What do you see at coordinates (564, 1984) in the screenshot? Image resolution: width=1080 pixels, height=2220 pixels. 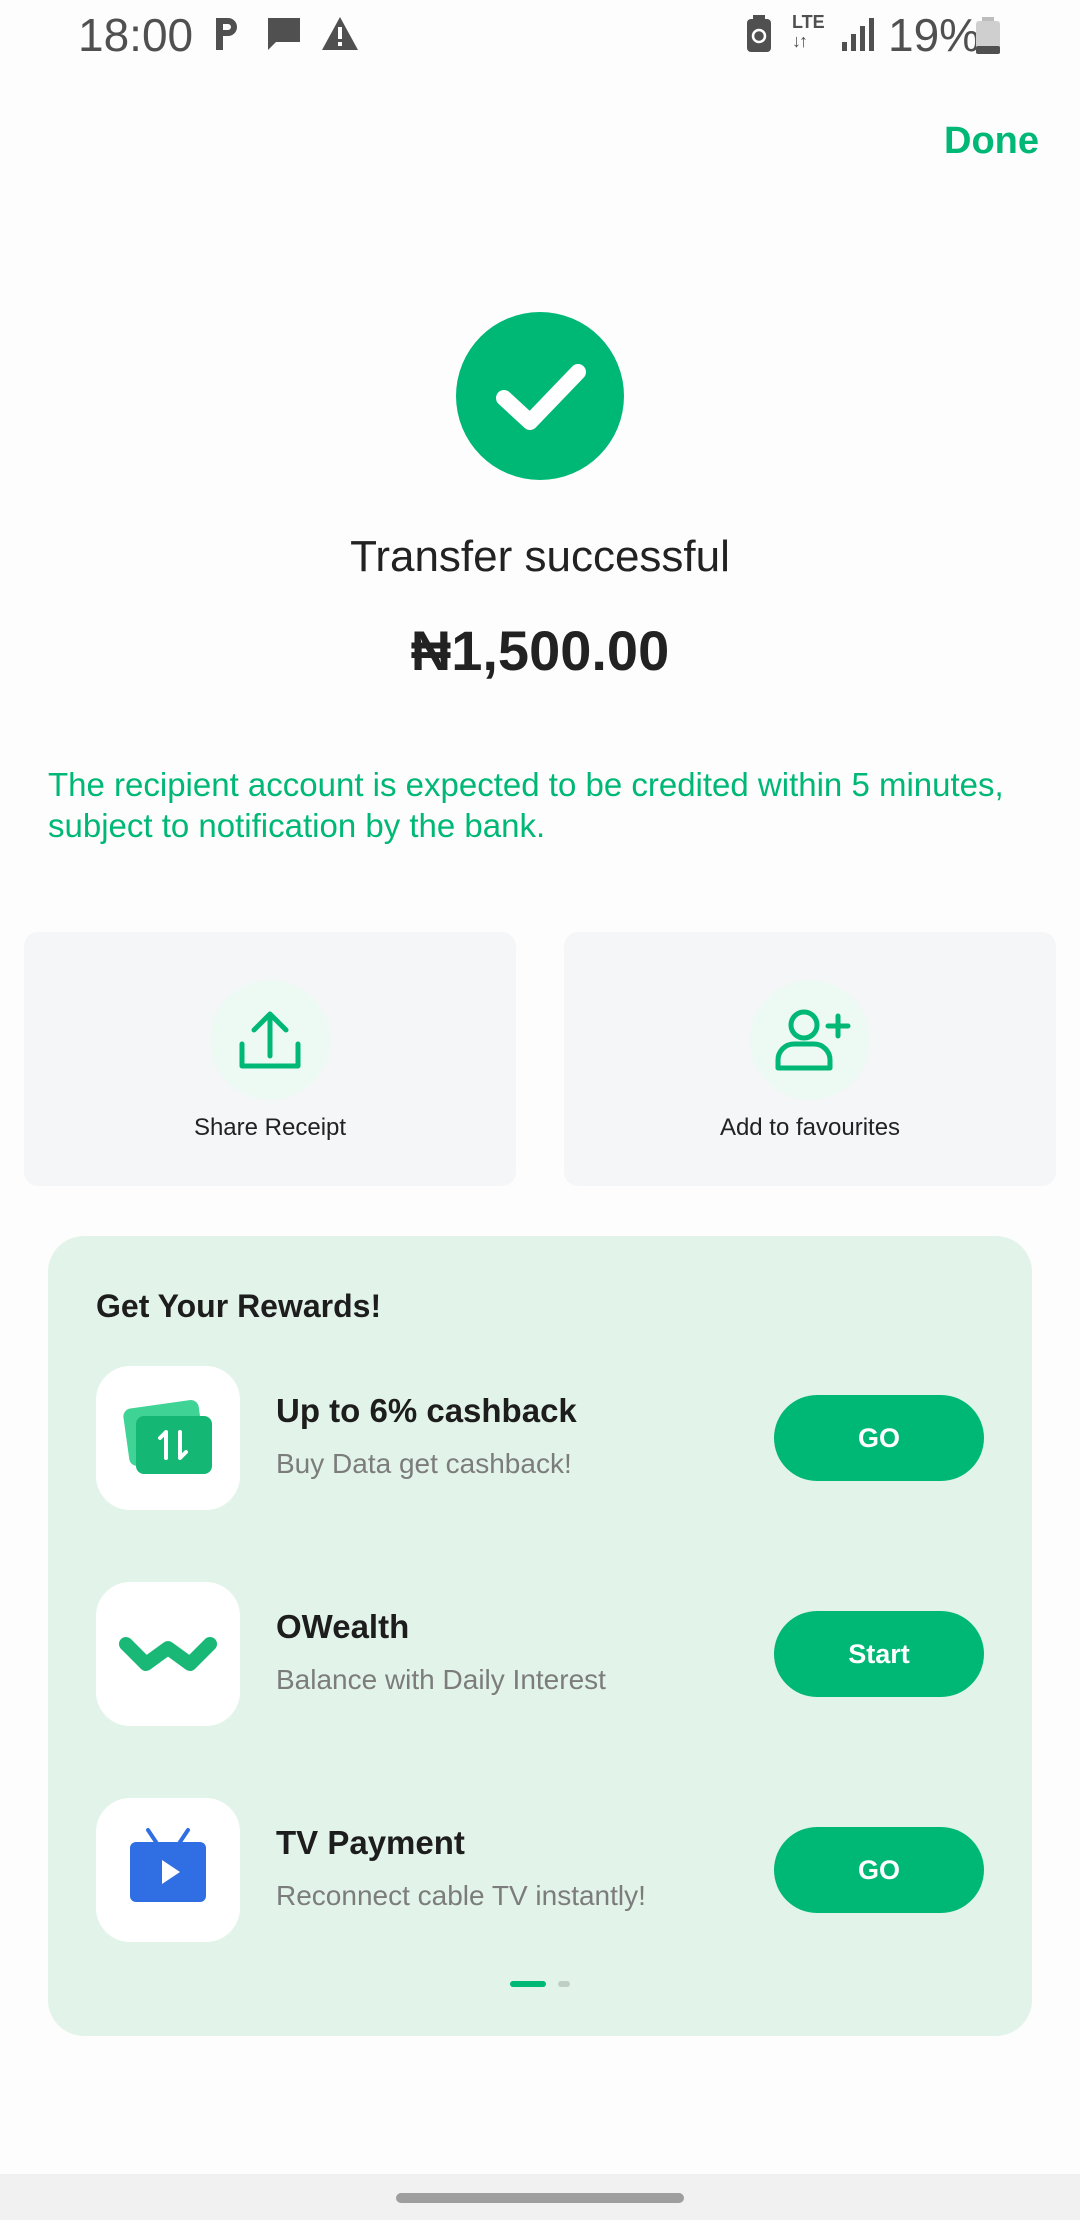 I see `pager-dot` at bounding box center [564, 1984].